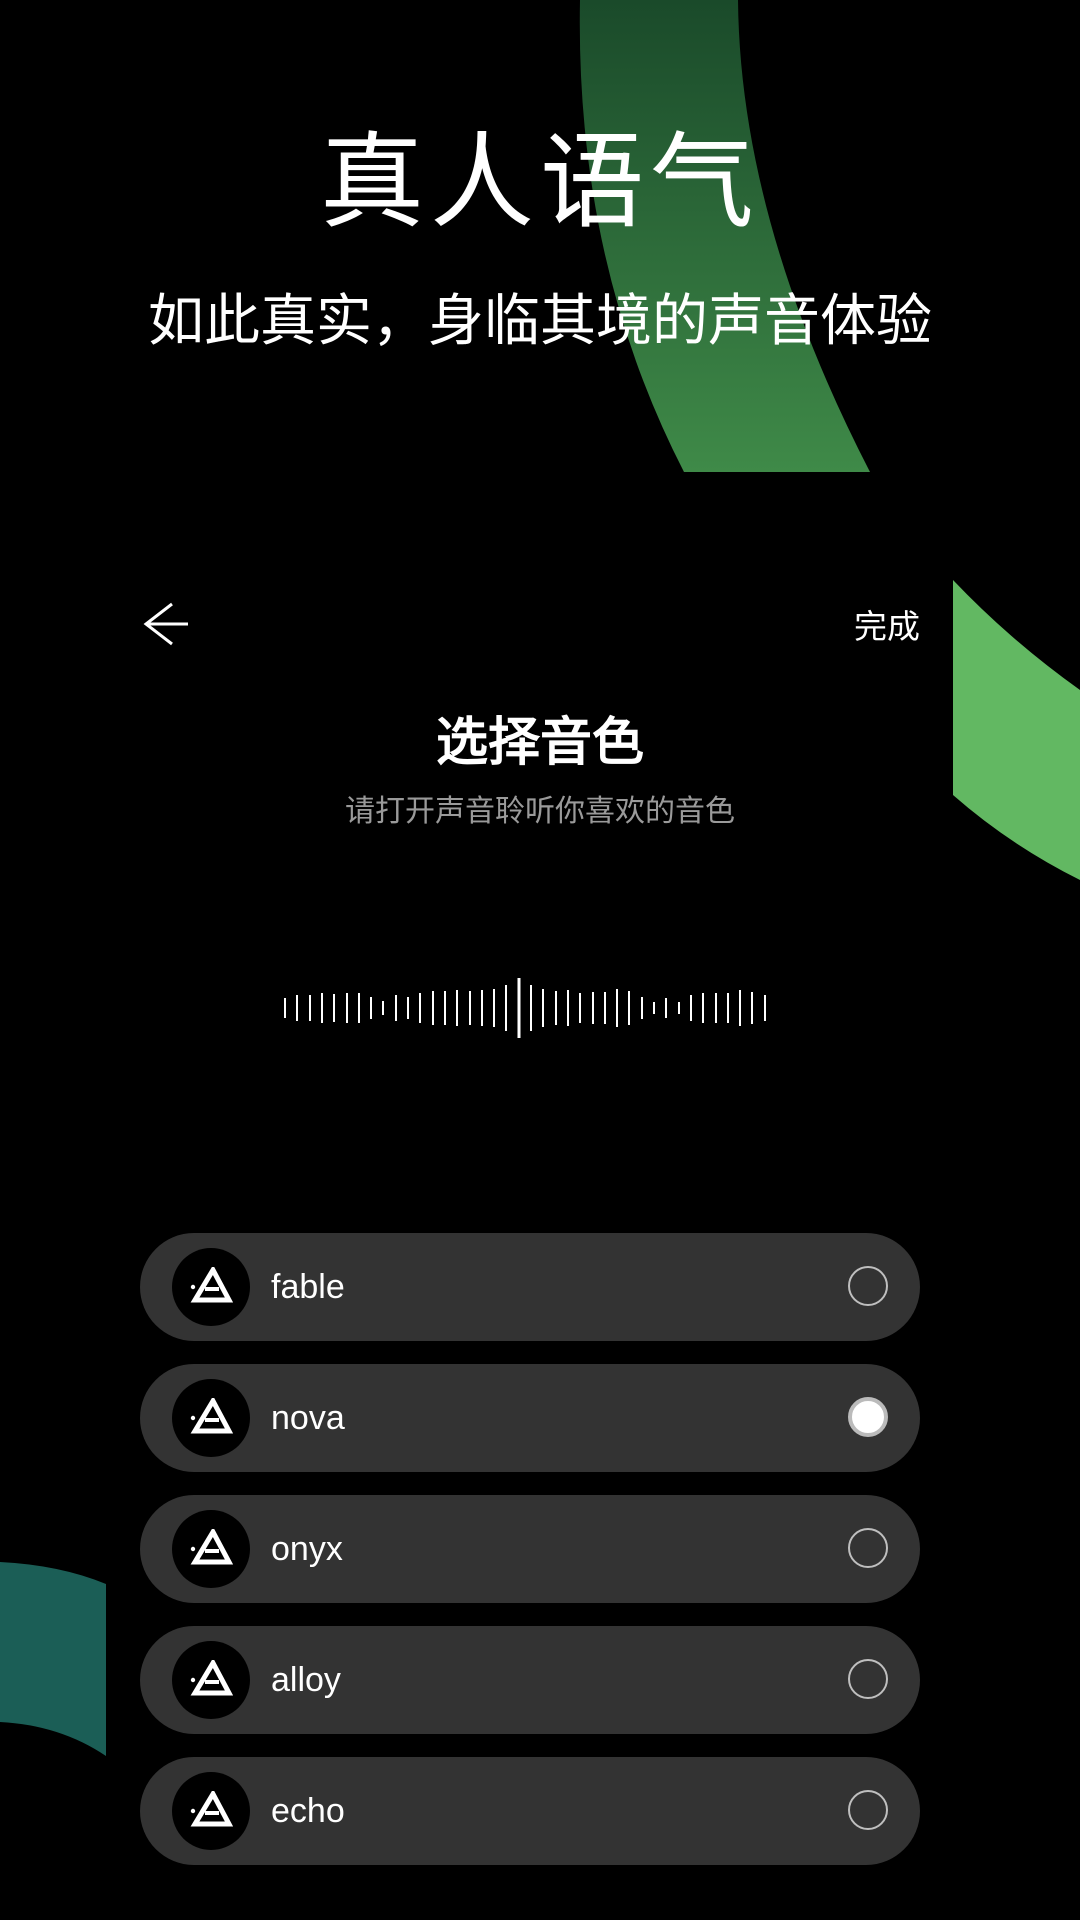 Image resolution: width=1080 pixels, height=1920 pixels. I want to click on teal-arc-left, so click(53, 1659).